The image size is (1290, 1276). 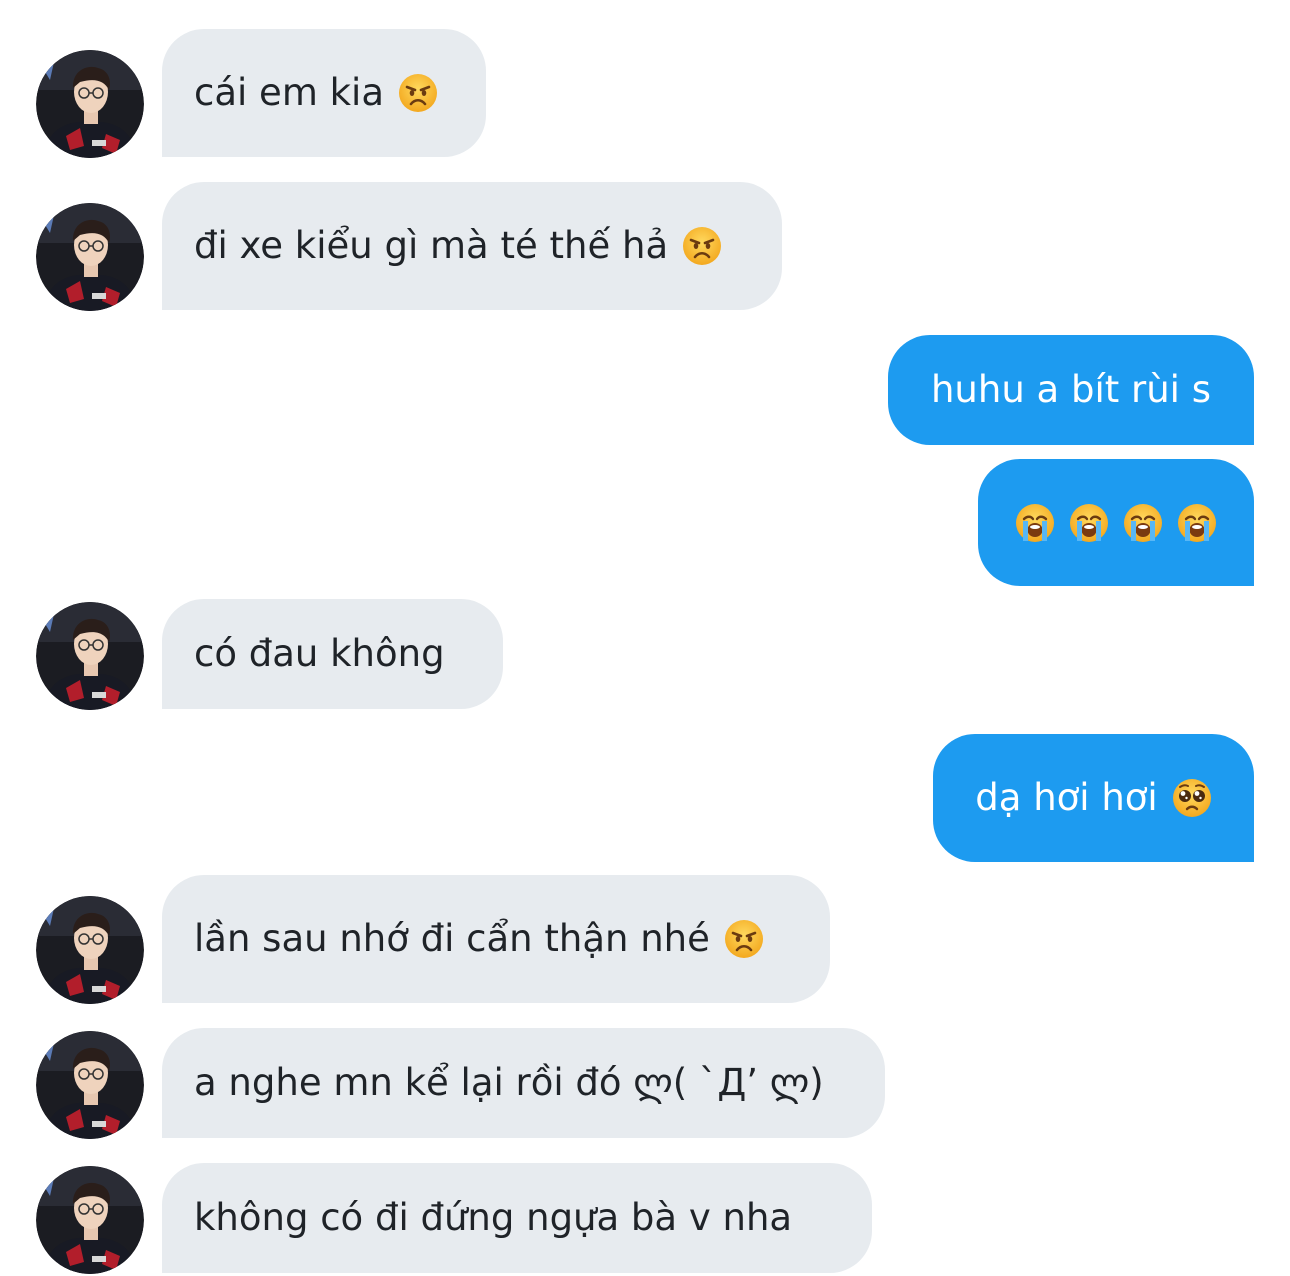 I want to click on emoji-group, so click(x=1116, y=522).